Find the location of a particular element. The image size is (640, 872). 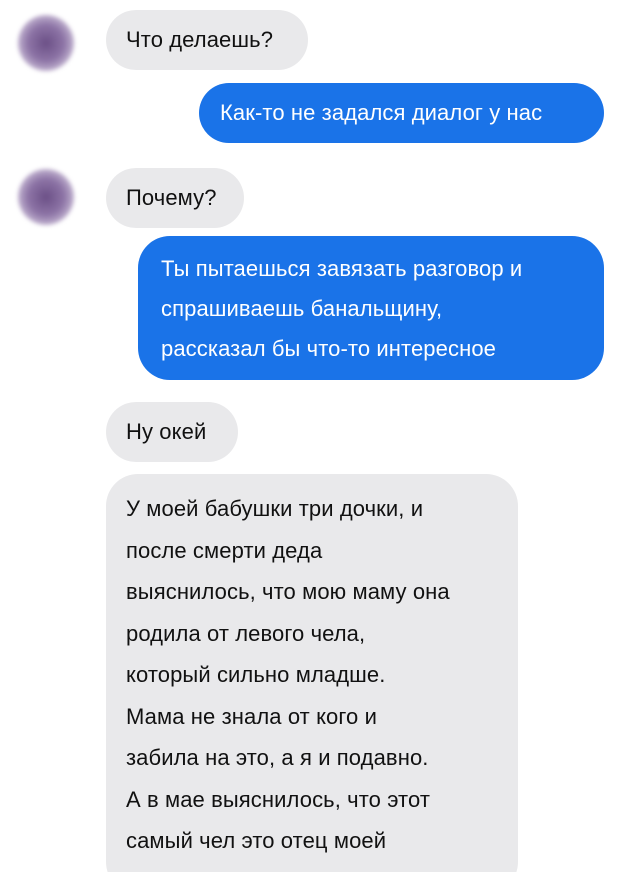

message-outgoing: Как-то не задался диалог у нас is located at coordinates (401, 113).